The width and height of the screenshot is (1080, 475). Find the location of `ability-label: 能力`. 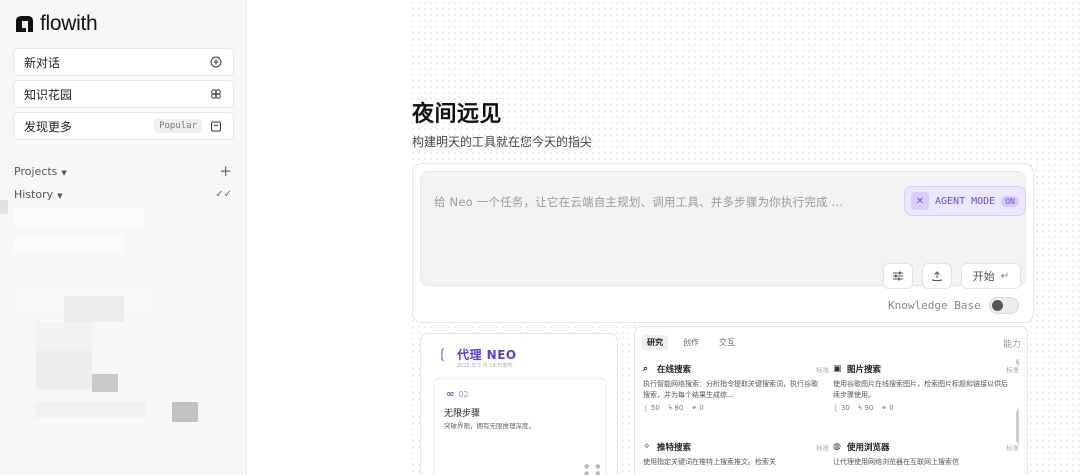

ability-label: 能力 is located at coordinates (1011, 345).